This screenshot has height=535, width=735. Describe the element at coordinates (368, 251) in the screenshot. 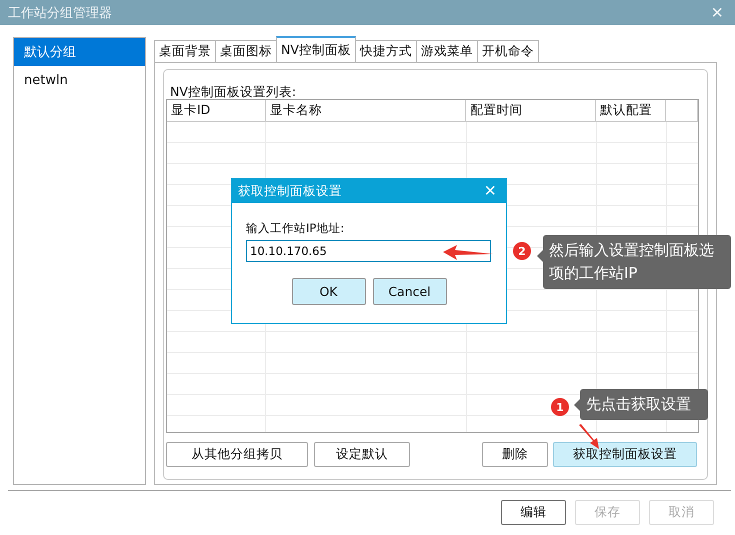

I see `ip-input-field: 10.10.170.65` at that location.